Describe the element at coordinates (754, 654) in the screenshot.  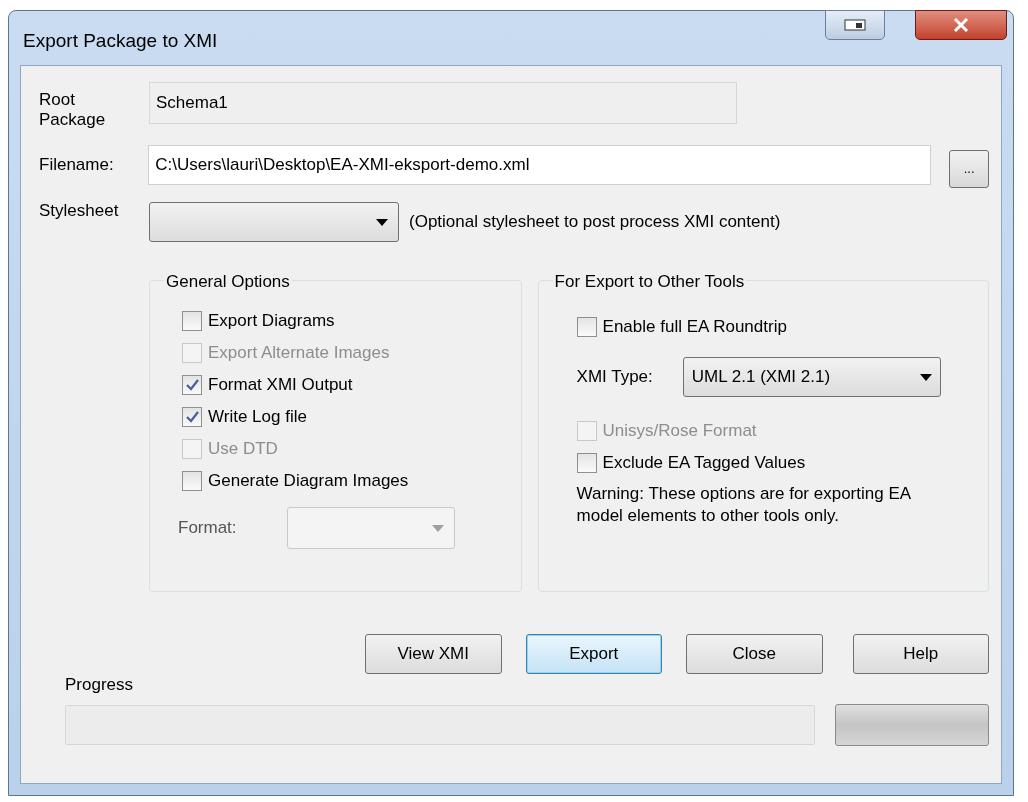
I see `dialog-button: Close` at that location.